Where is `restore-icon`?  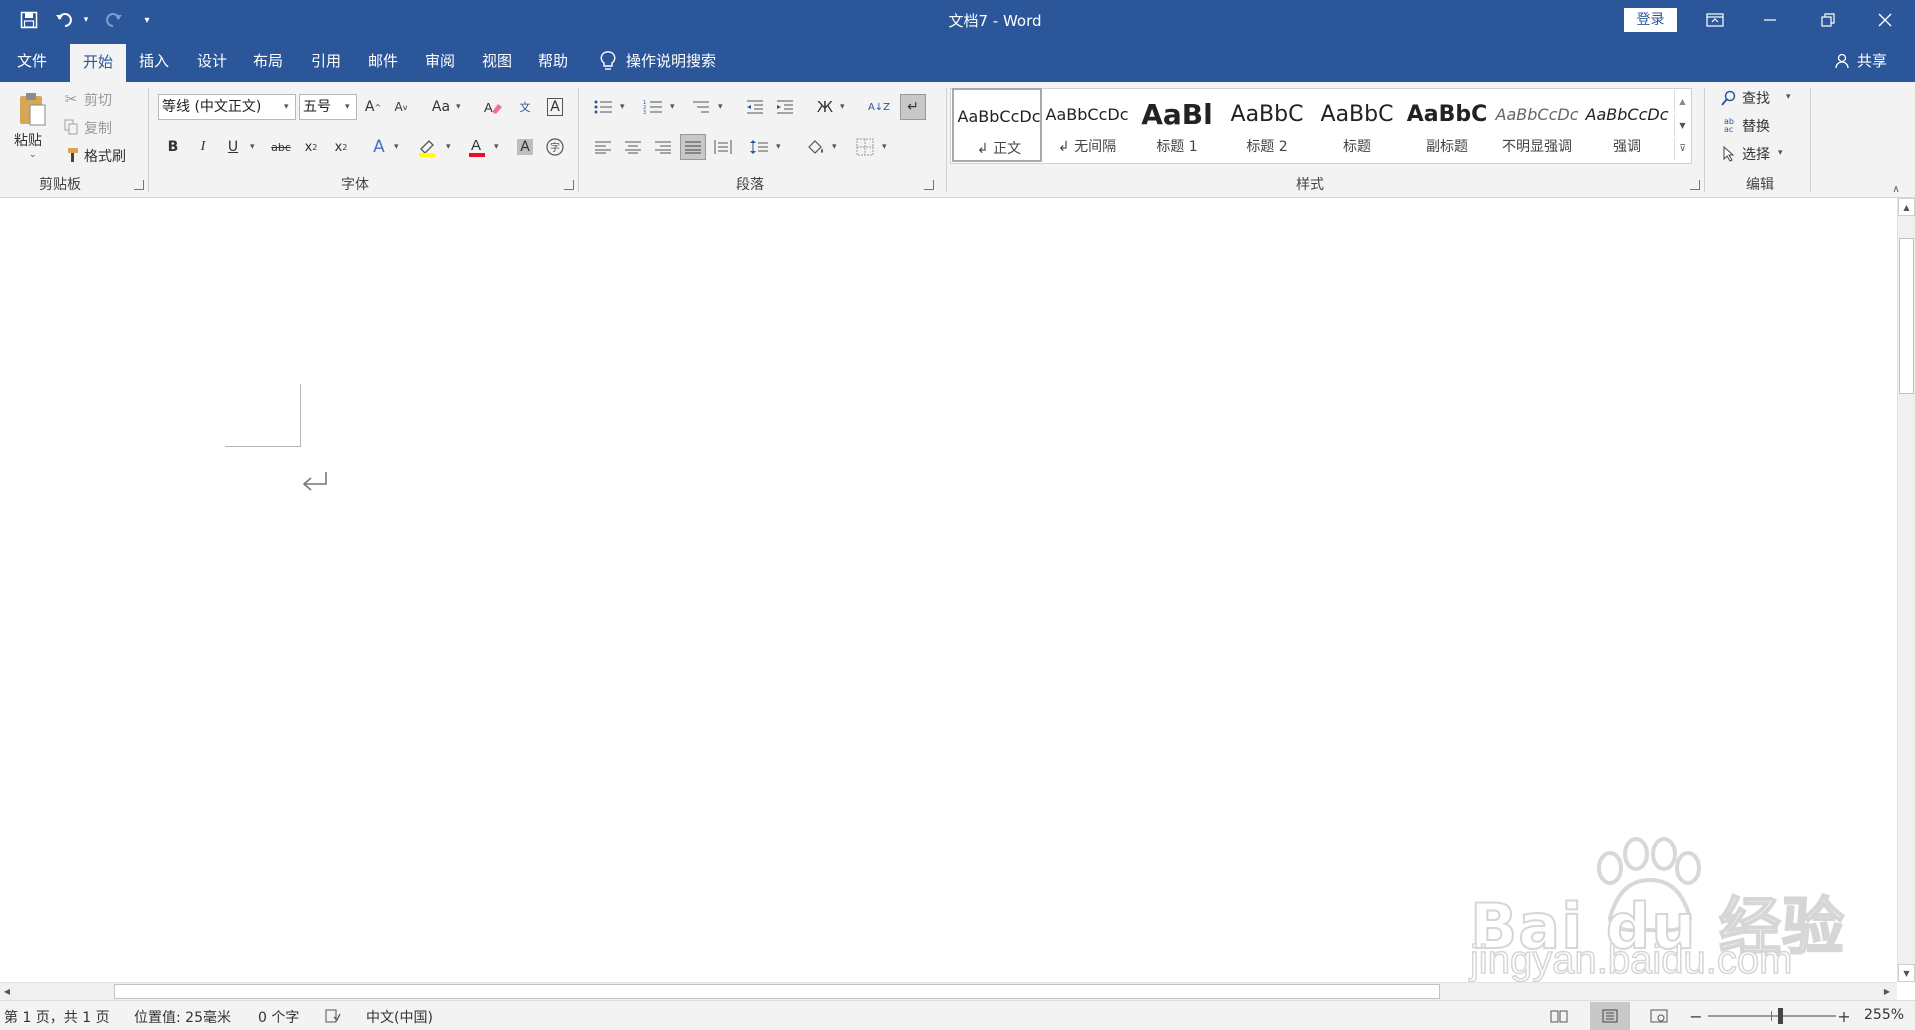 restore-icon is located at coordinates (1828, 20).